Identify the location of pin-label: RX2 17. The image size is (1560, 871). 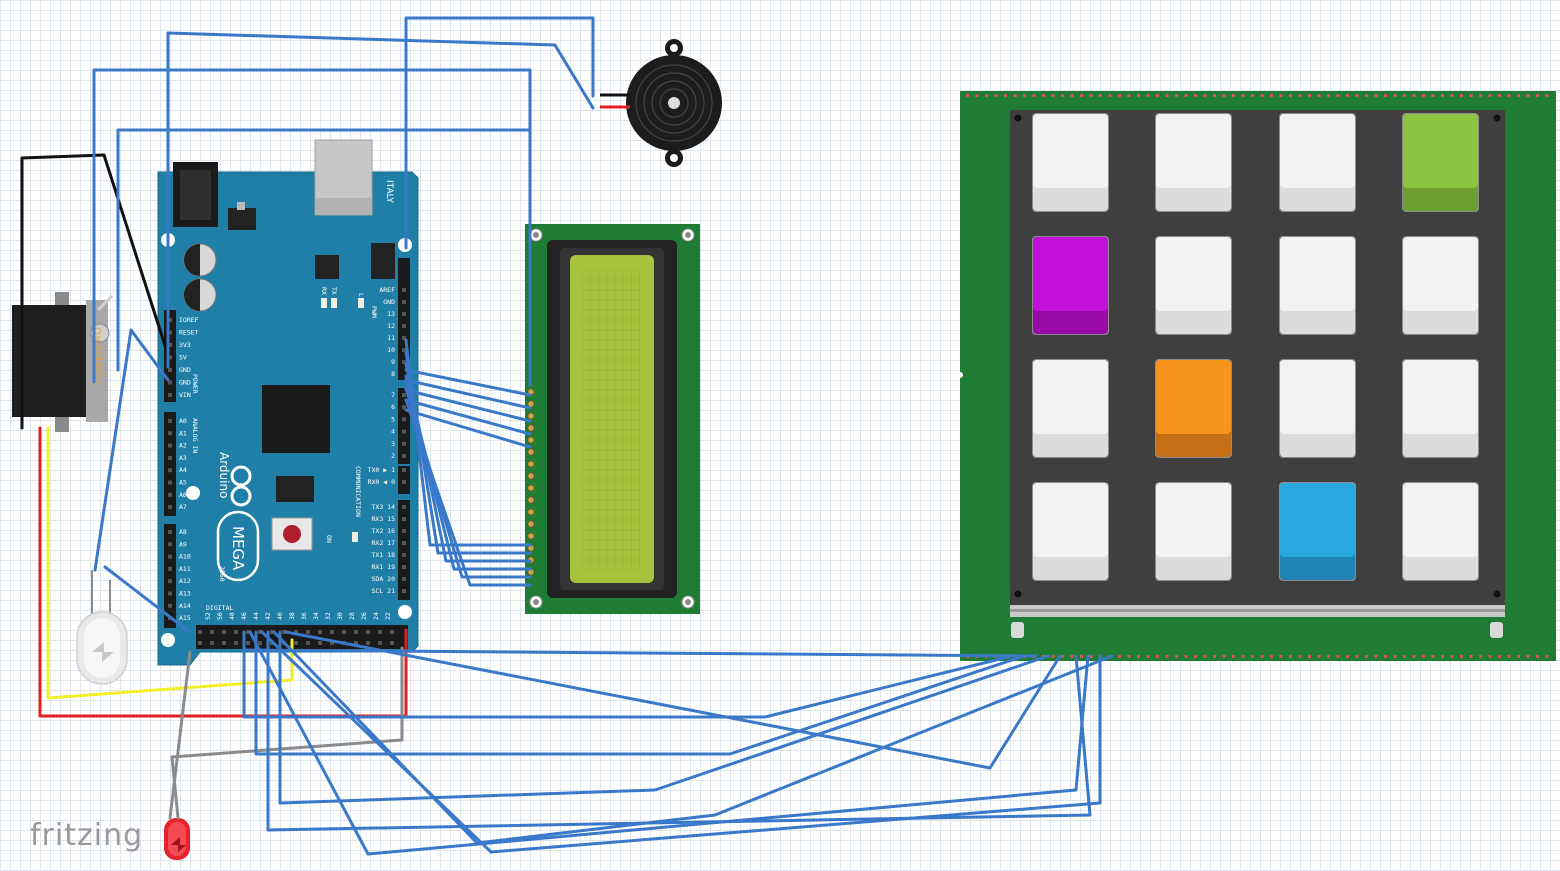
(384, 543).